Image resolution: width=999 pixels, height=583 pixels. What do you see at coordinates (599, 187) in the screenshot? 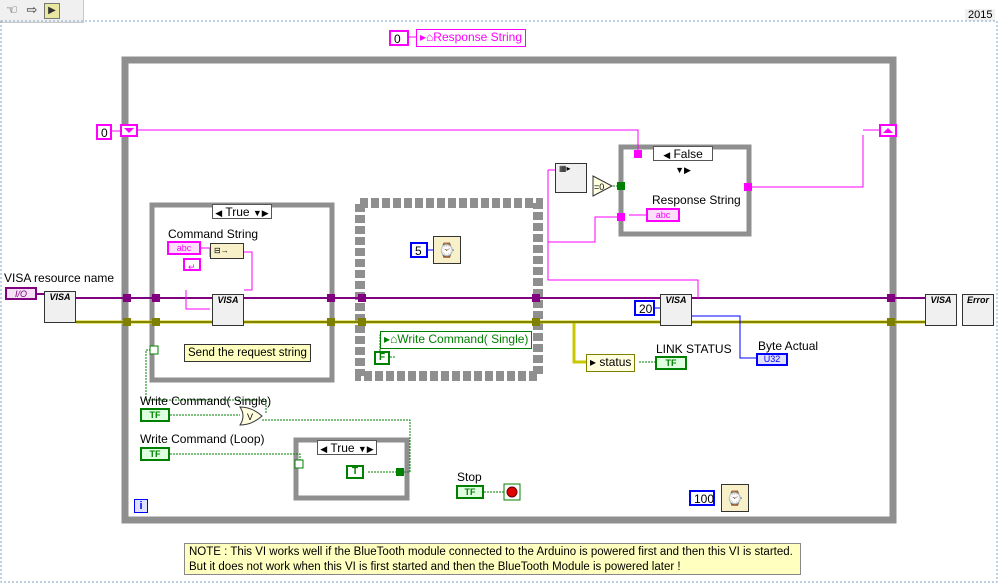
I see `equal-zero-text: =0` at bounding box center [599, 187].